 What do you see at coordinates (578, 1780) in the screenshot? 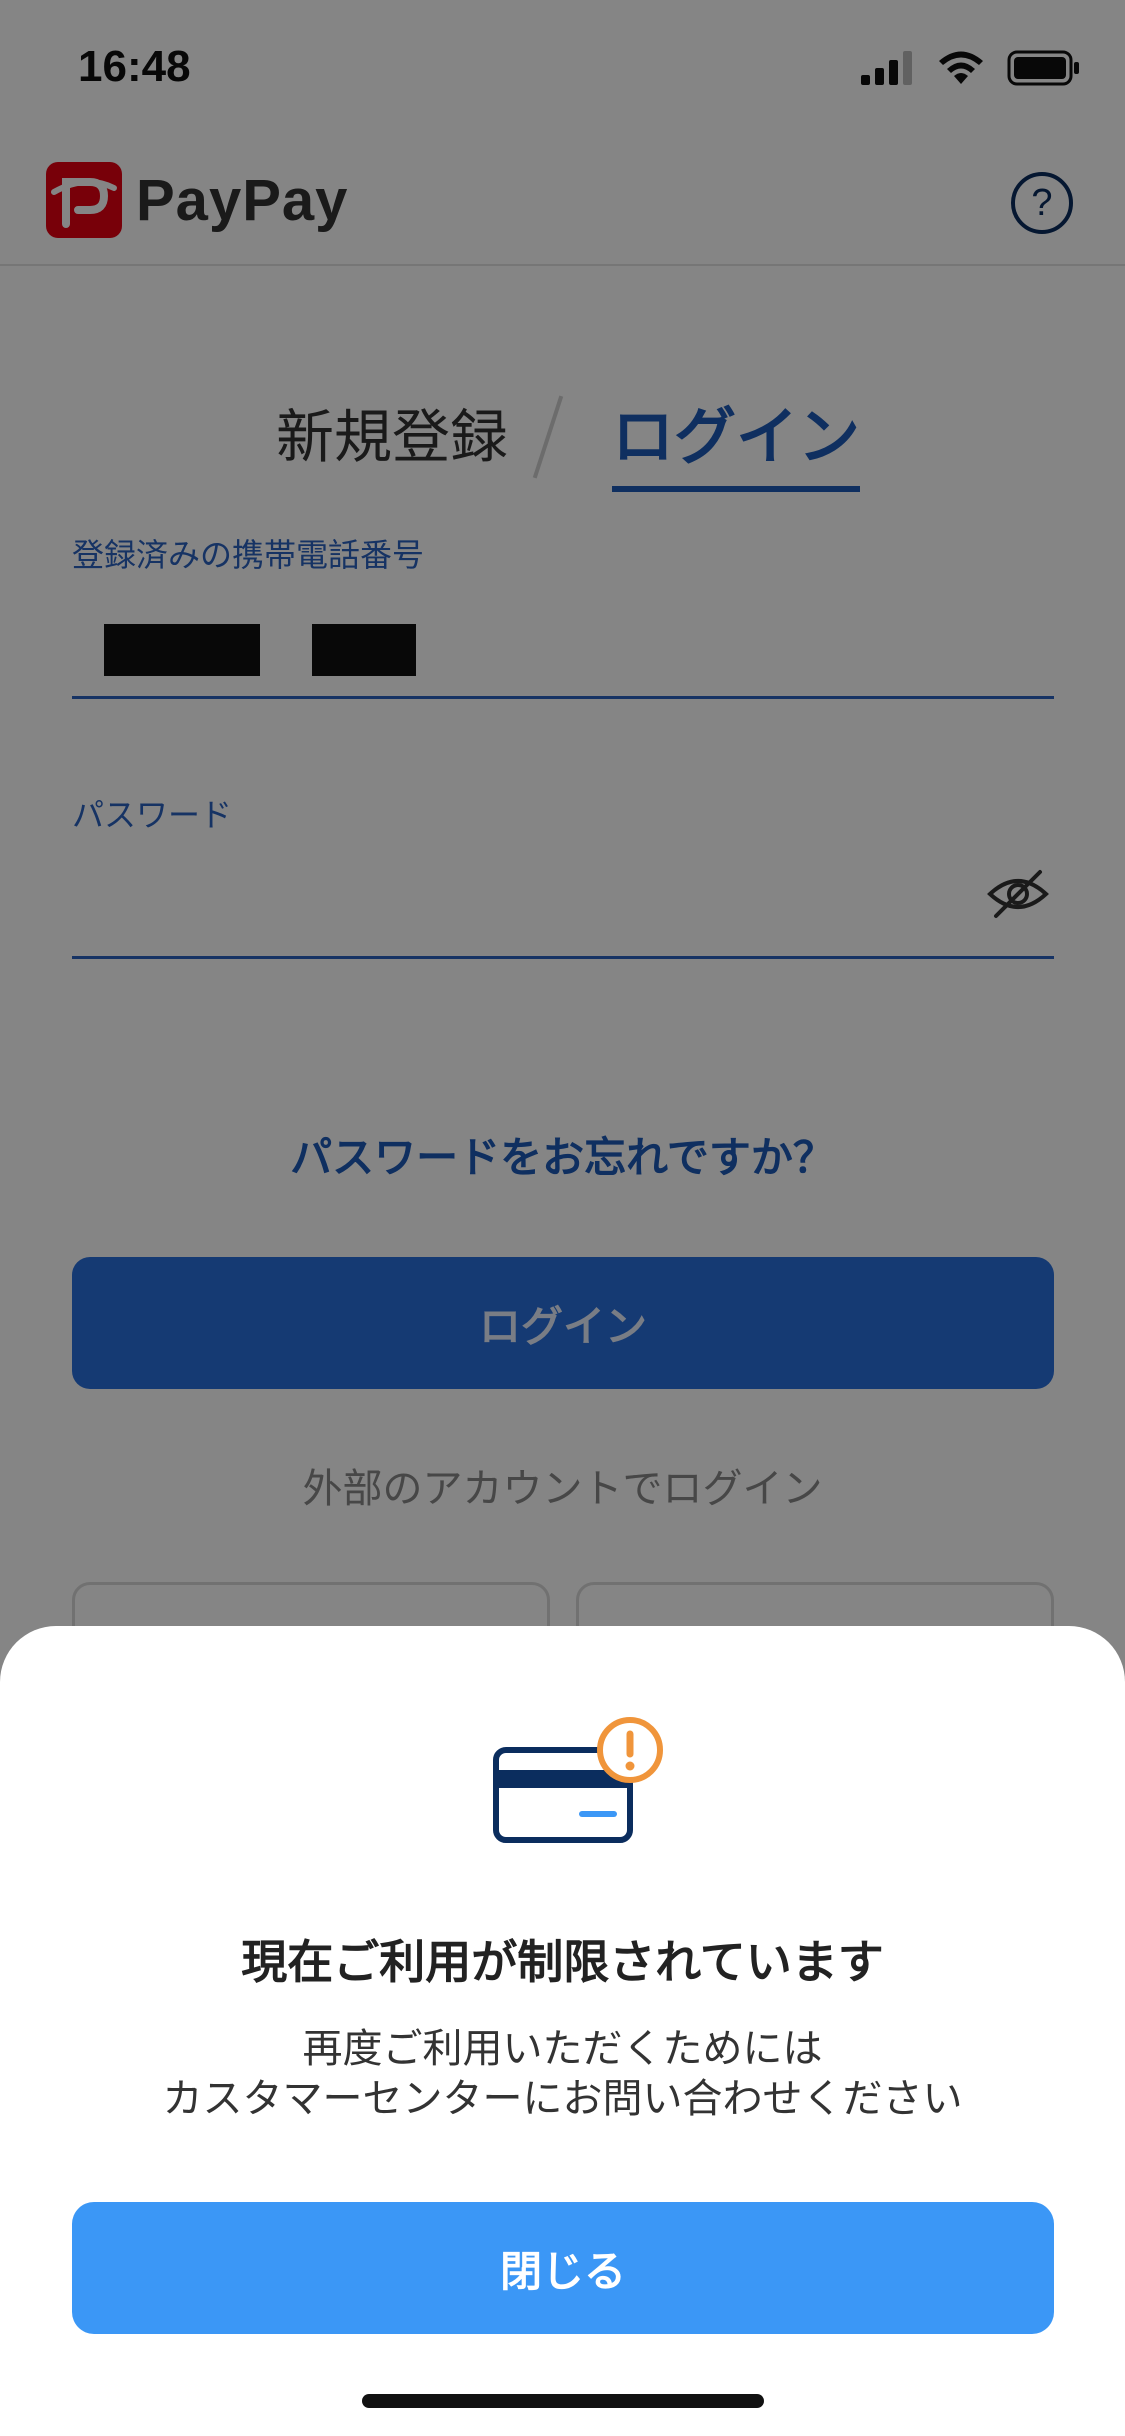
I see `credit-card-warning-icon` at bounding box center [578, 1780].